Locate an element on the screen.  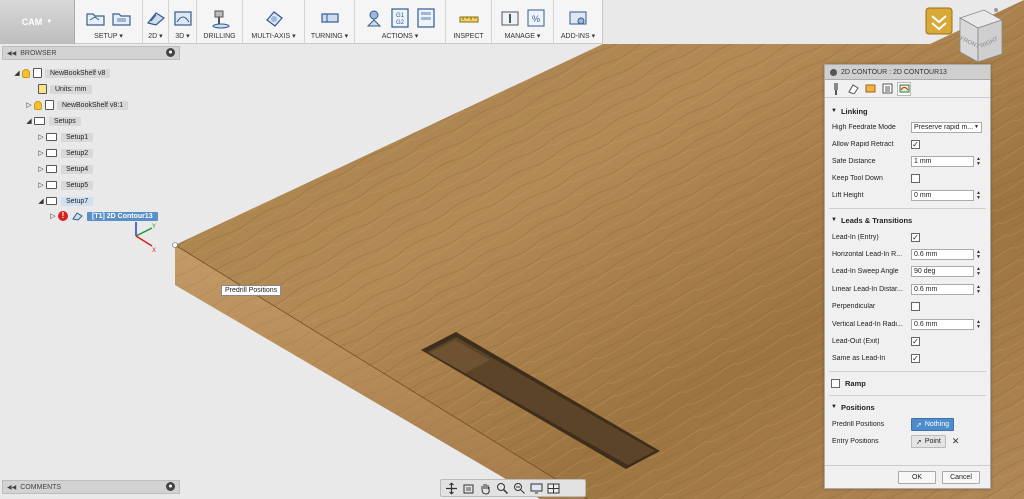
zoom-window-icon is located at coordinates (519, 488).